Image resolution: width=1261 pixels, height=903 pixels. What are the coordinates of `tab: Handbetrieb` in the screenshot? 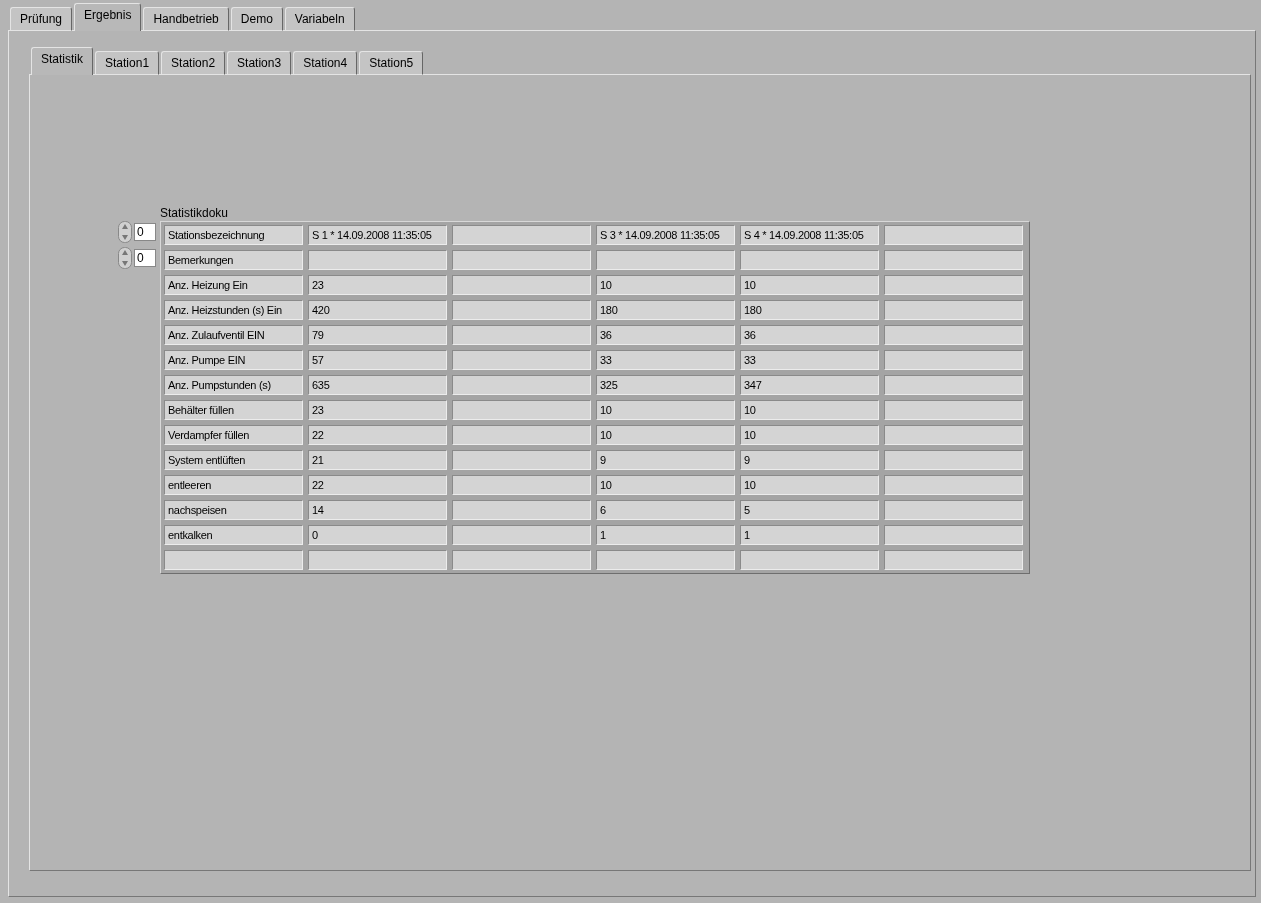 It's located at (186, 19).